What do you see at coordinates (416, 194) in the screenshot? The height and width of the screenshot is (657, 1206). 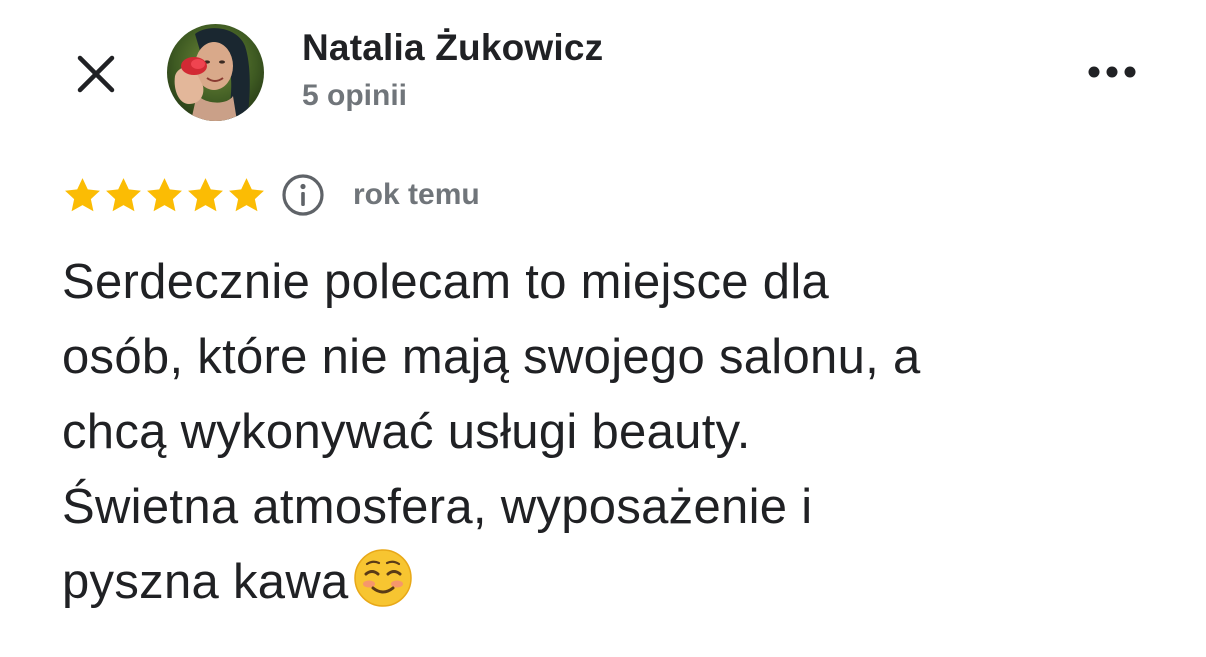 I see `review-date: rok temu` at bounding box center [416, 194].